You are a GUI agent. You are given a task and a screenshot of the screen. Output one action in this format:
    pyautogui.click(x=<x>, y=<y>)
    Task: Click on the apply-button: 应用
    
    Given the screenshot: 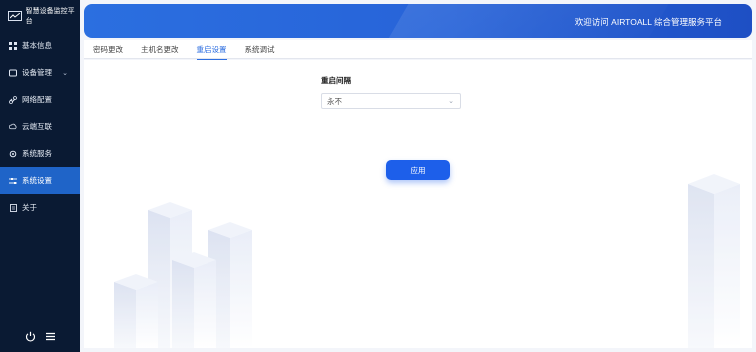 What is the action you would take?
    pyautogui.click(x=418, y=170)
    